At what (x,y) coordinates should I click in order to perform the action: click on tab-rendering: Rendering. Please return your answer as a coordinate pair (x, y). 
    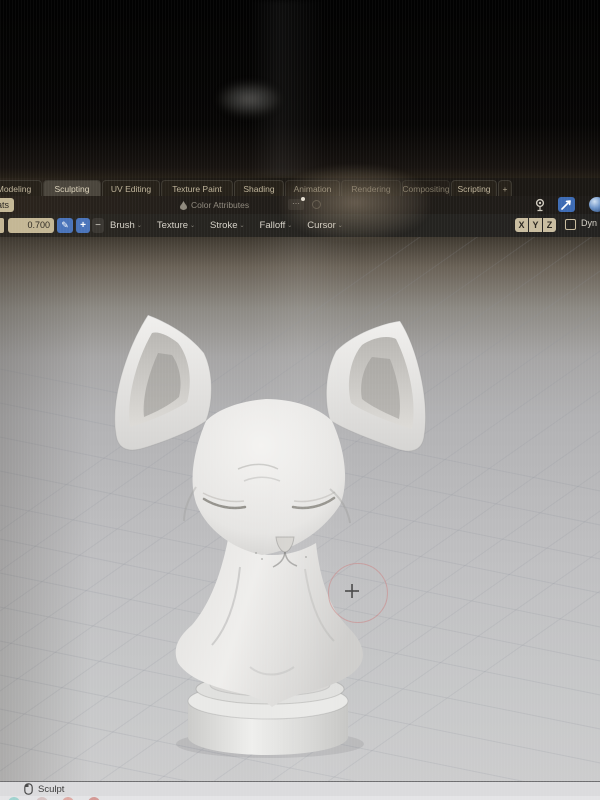
    Looking at the image, I should click on (371, 188).